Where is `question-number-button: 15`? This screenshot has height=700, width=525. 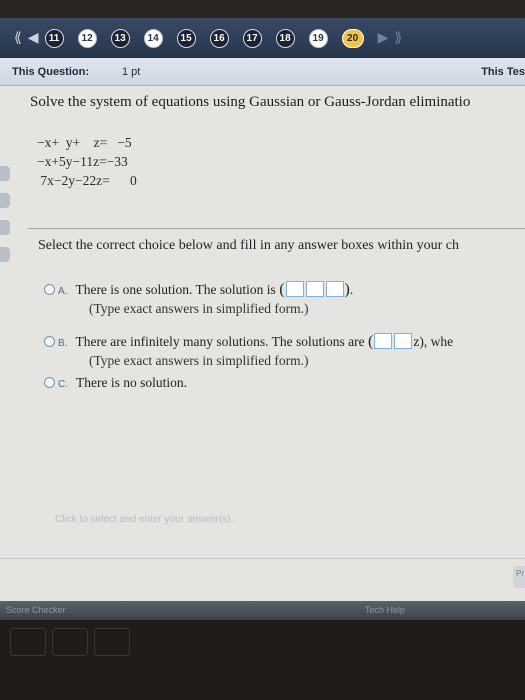
question-number-button: 15 is located at coordinates (186, 38).